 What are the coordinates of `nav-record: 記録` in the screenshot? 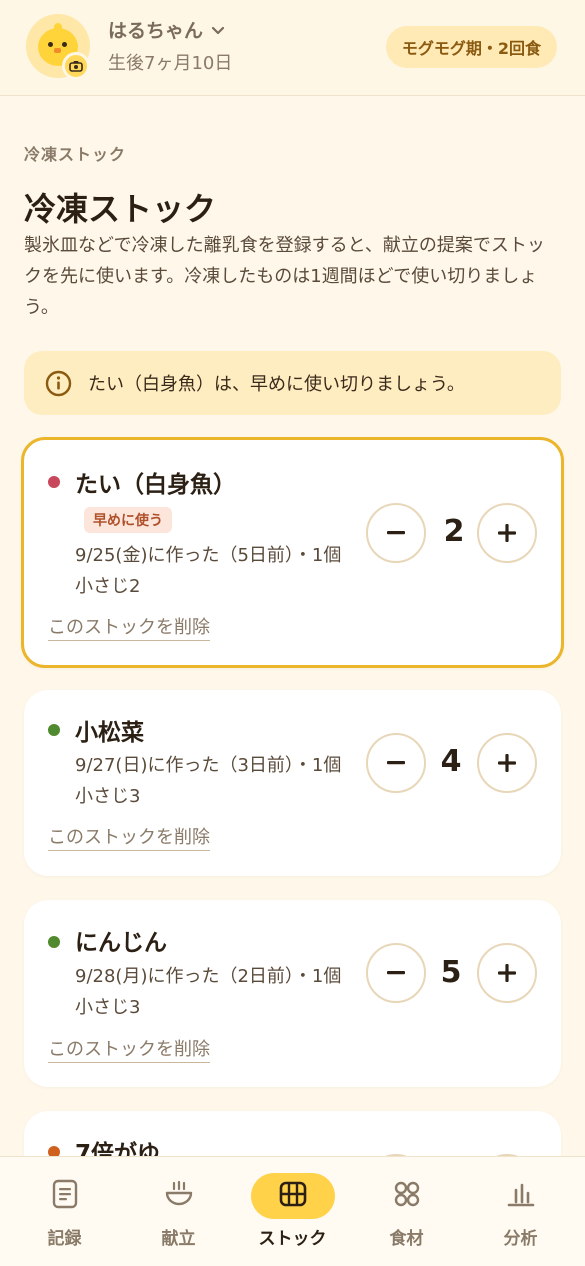 It's located at (64, 1211).